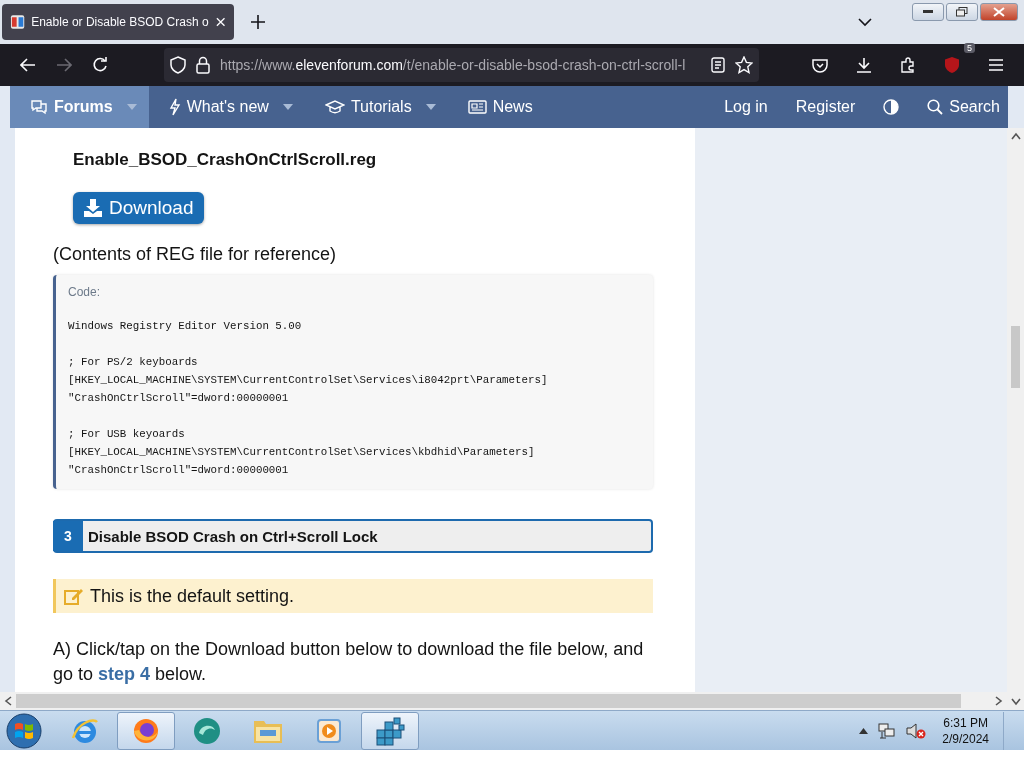 This screenshot has width=1024, height=768. I want to click on file-name: Enable_BSOD_CrashOnCtrlScroll.reg, so click(225, 160).